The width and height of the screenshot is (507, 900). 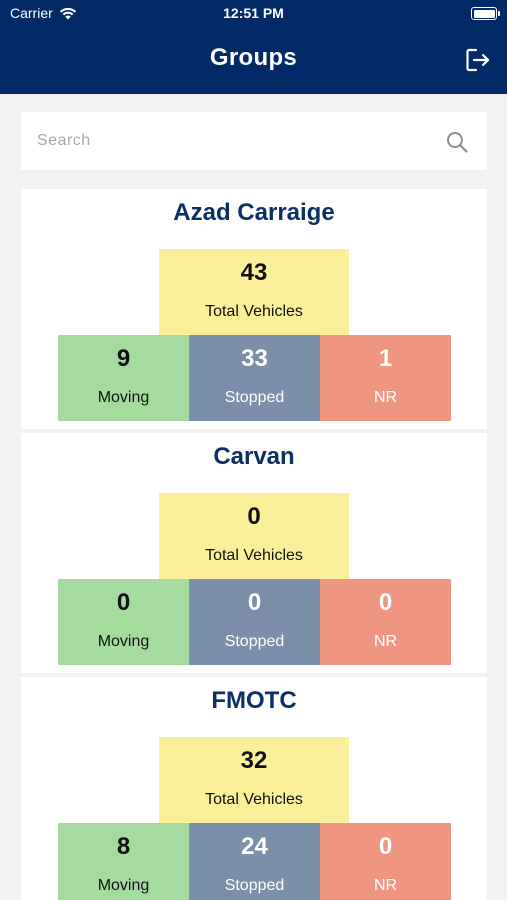 What do you see at coordinates (254, 272) in the screenshot?
I see `total-vehicles-count: 43` at bounding box center [254, 272].